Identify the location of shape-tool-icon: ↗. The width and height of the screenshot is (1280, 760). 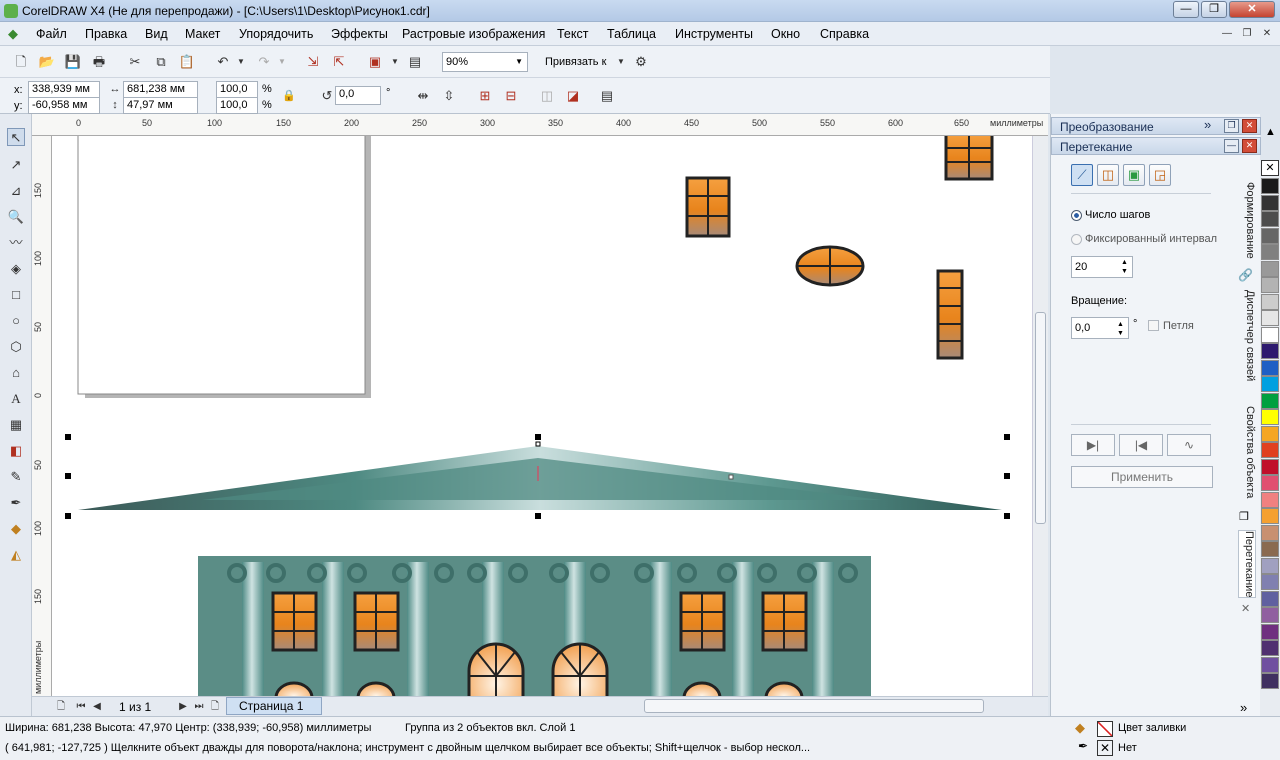
(16, 165).